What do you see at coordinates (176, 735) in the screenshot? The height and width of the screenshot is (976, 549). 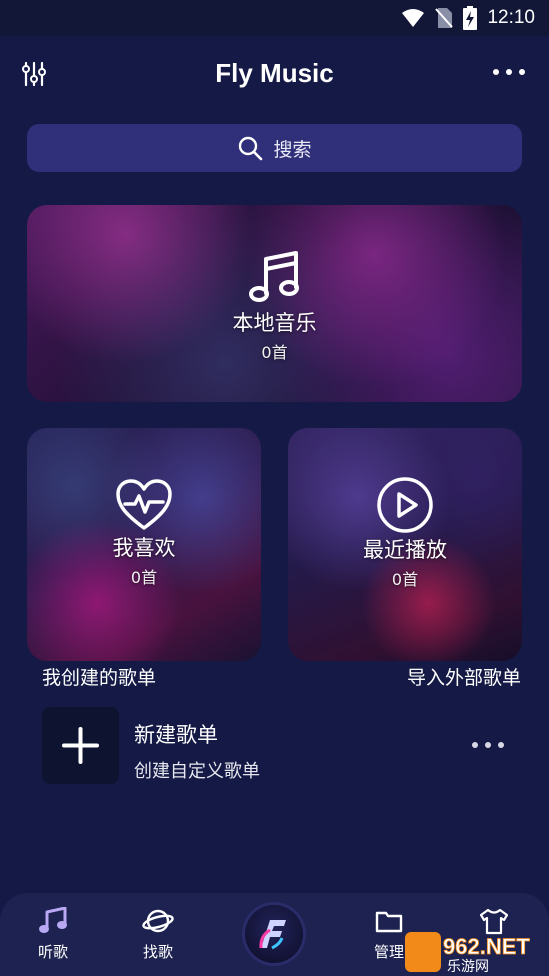 I see `new-playlist-title: 新建歌单` at bounding box center [176, 735].